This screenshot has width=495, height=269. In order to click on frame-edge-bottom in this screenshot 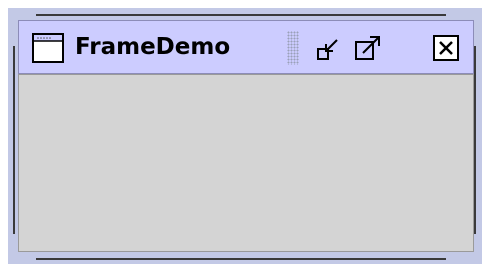, I will do `click(241, 259)`.